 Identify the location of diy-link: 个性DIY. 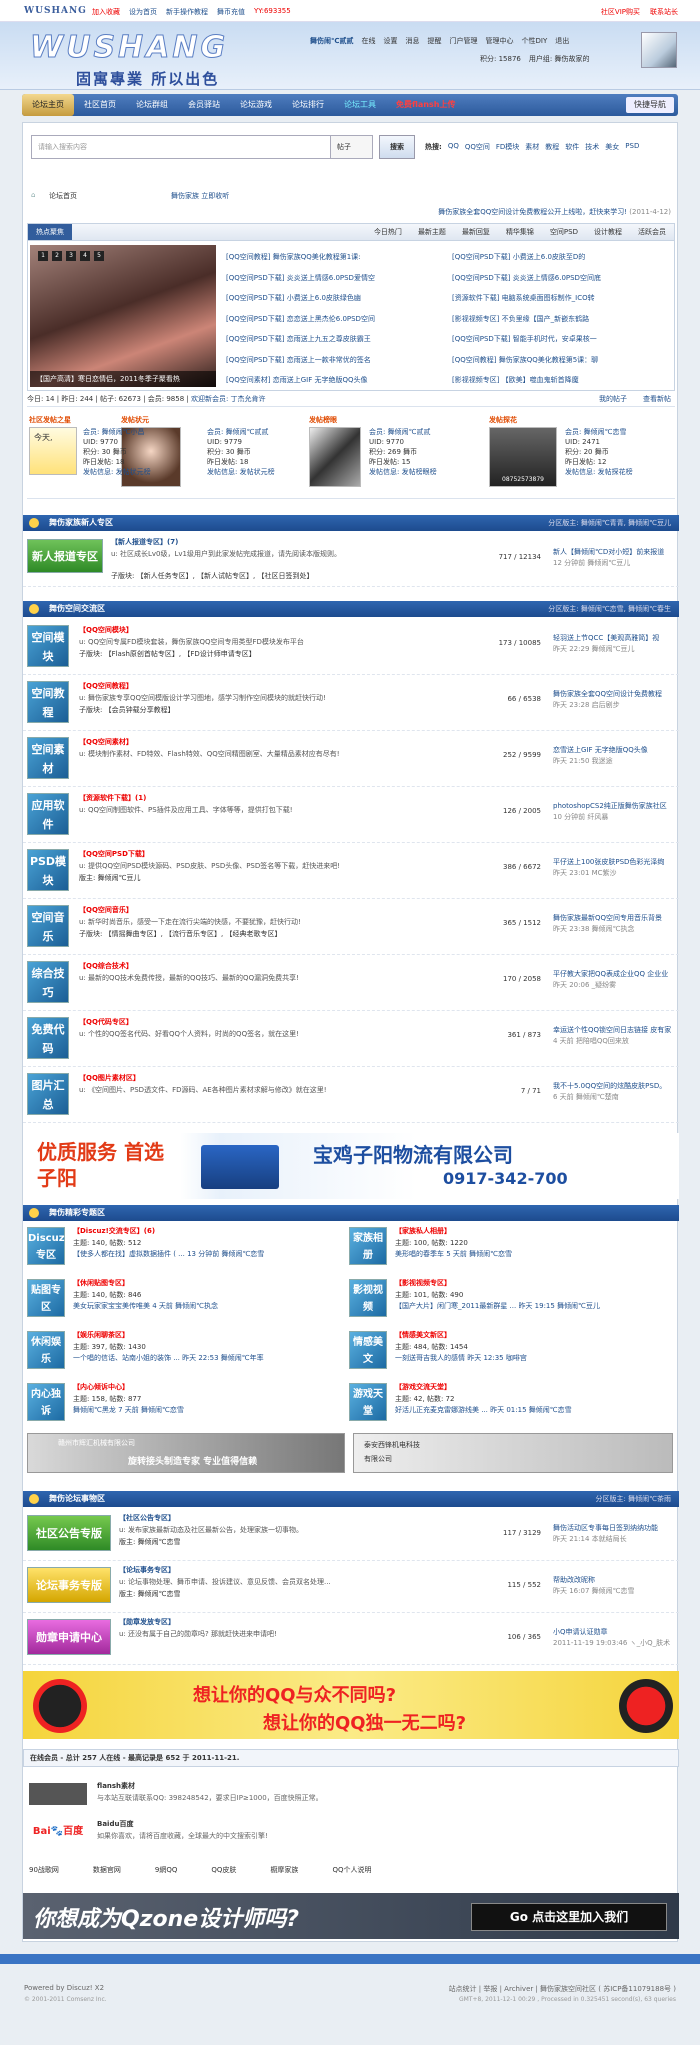
(534, 41).